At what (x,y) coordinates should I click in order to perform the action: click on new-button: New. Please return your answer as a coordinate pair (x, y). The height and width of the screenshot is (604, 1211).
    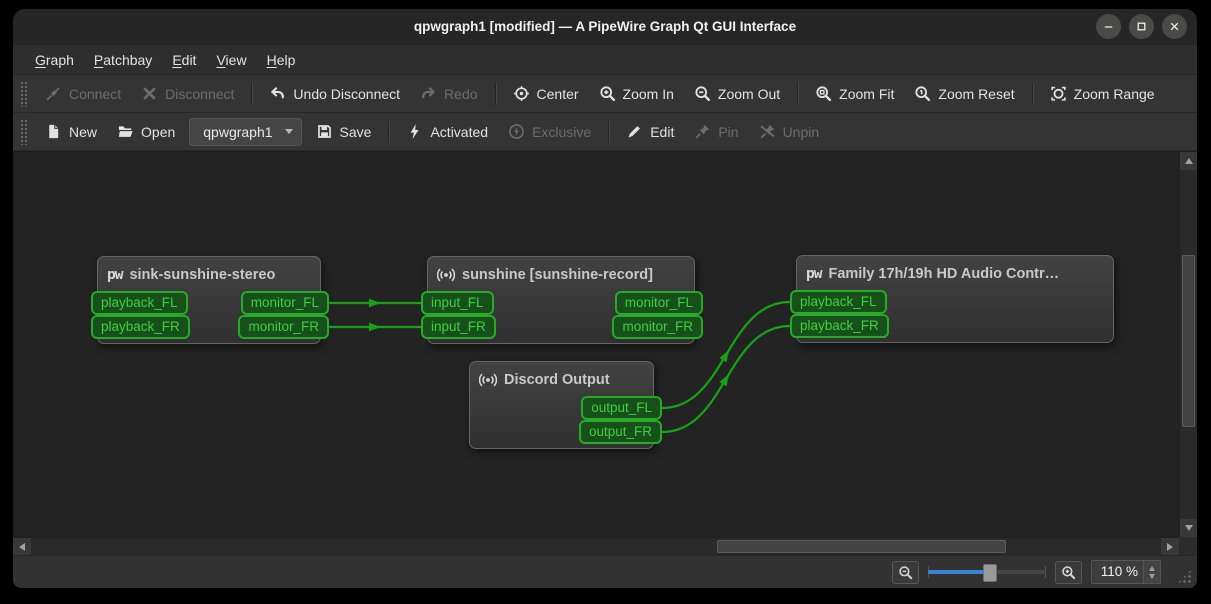
    Looking at the image, I should click on (71, 131).